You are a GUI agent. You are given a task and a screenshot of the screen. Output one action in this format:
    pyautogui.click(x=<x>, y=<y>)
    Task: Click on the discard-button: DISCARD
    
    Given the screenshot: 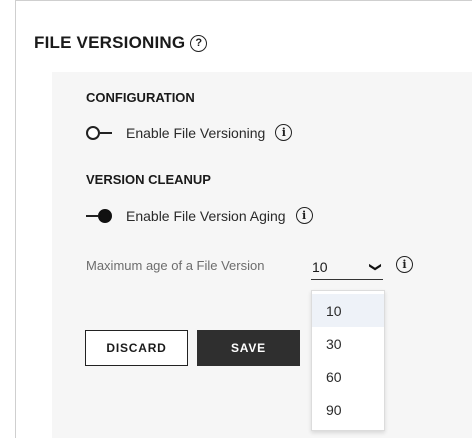 What is the action you would take?
    pyautogui.click(x=136, y=348)
    